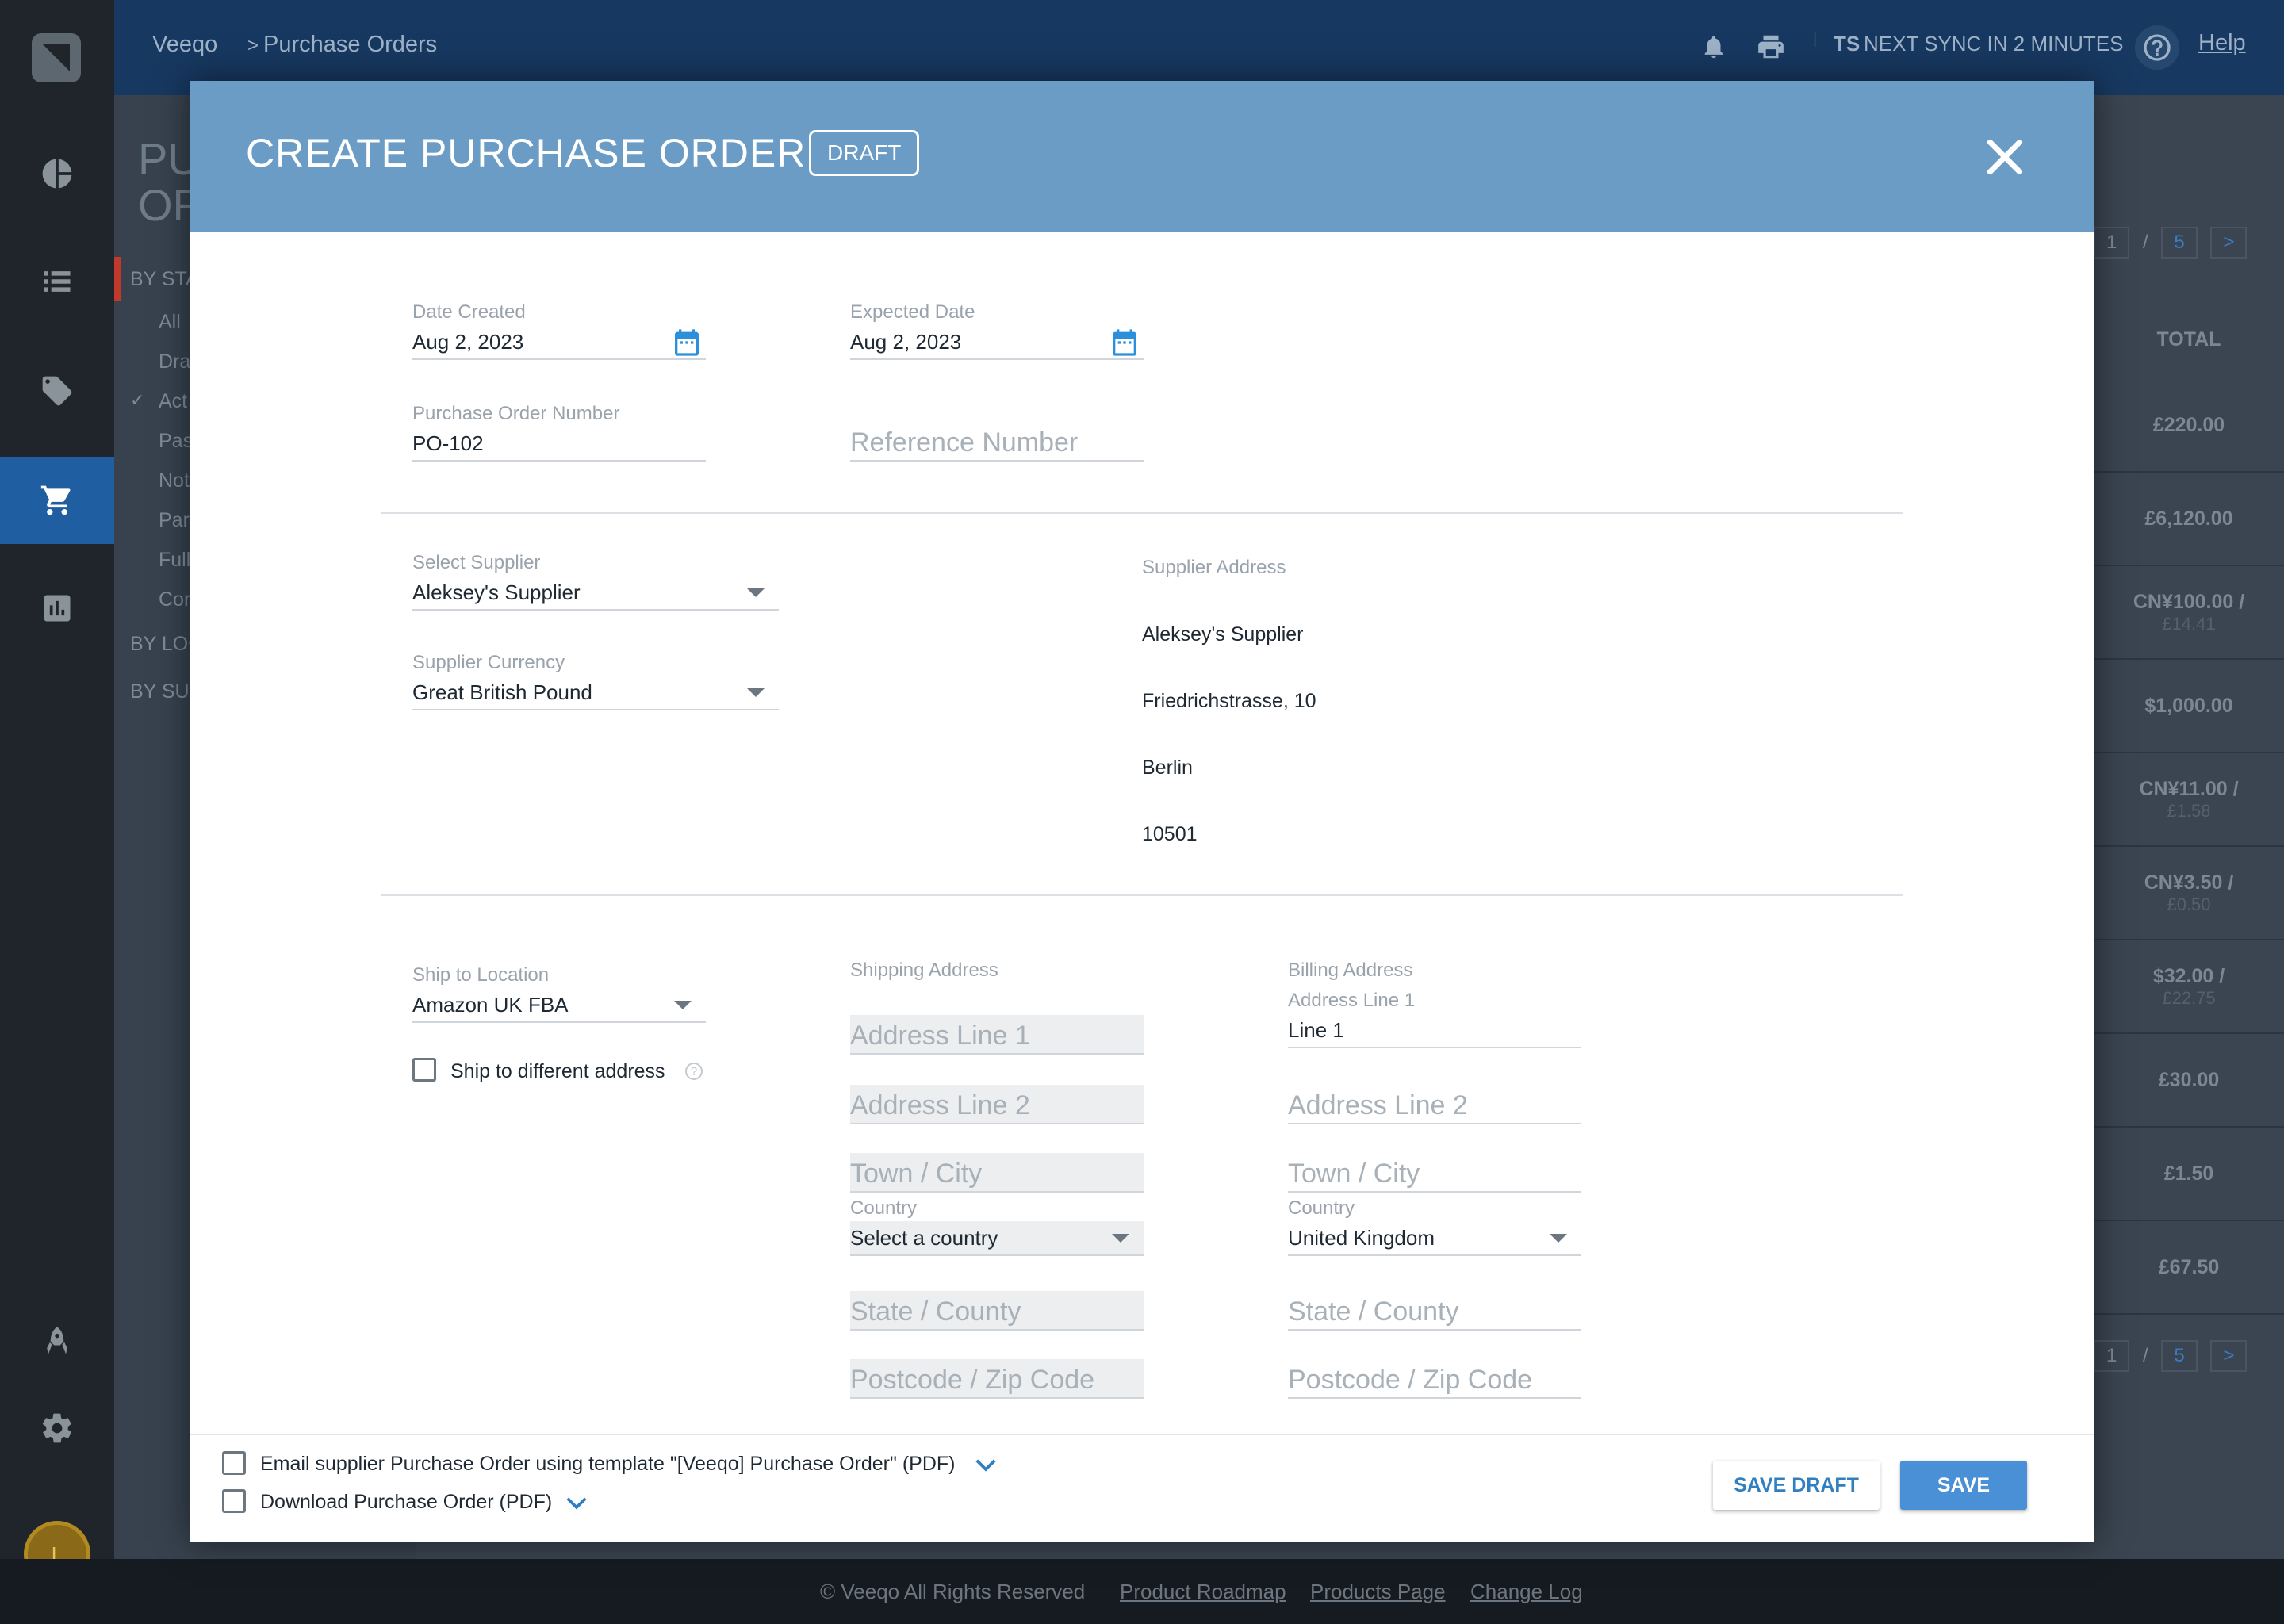 This screenshot has width=2284, height=1624. I want to click on ship-different-label: Ship to different address, so click(557, 1071).